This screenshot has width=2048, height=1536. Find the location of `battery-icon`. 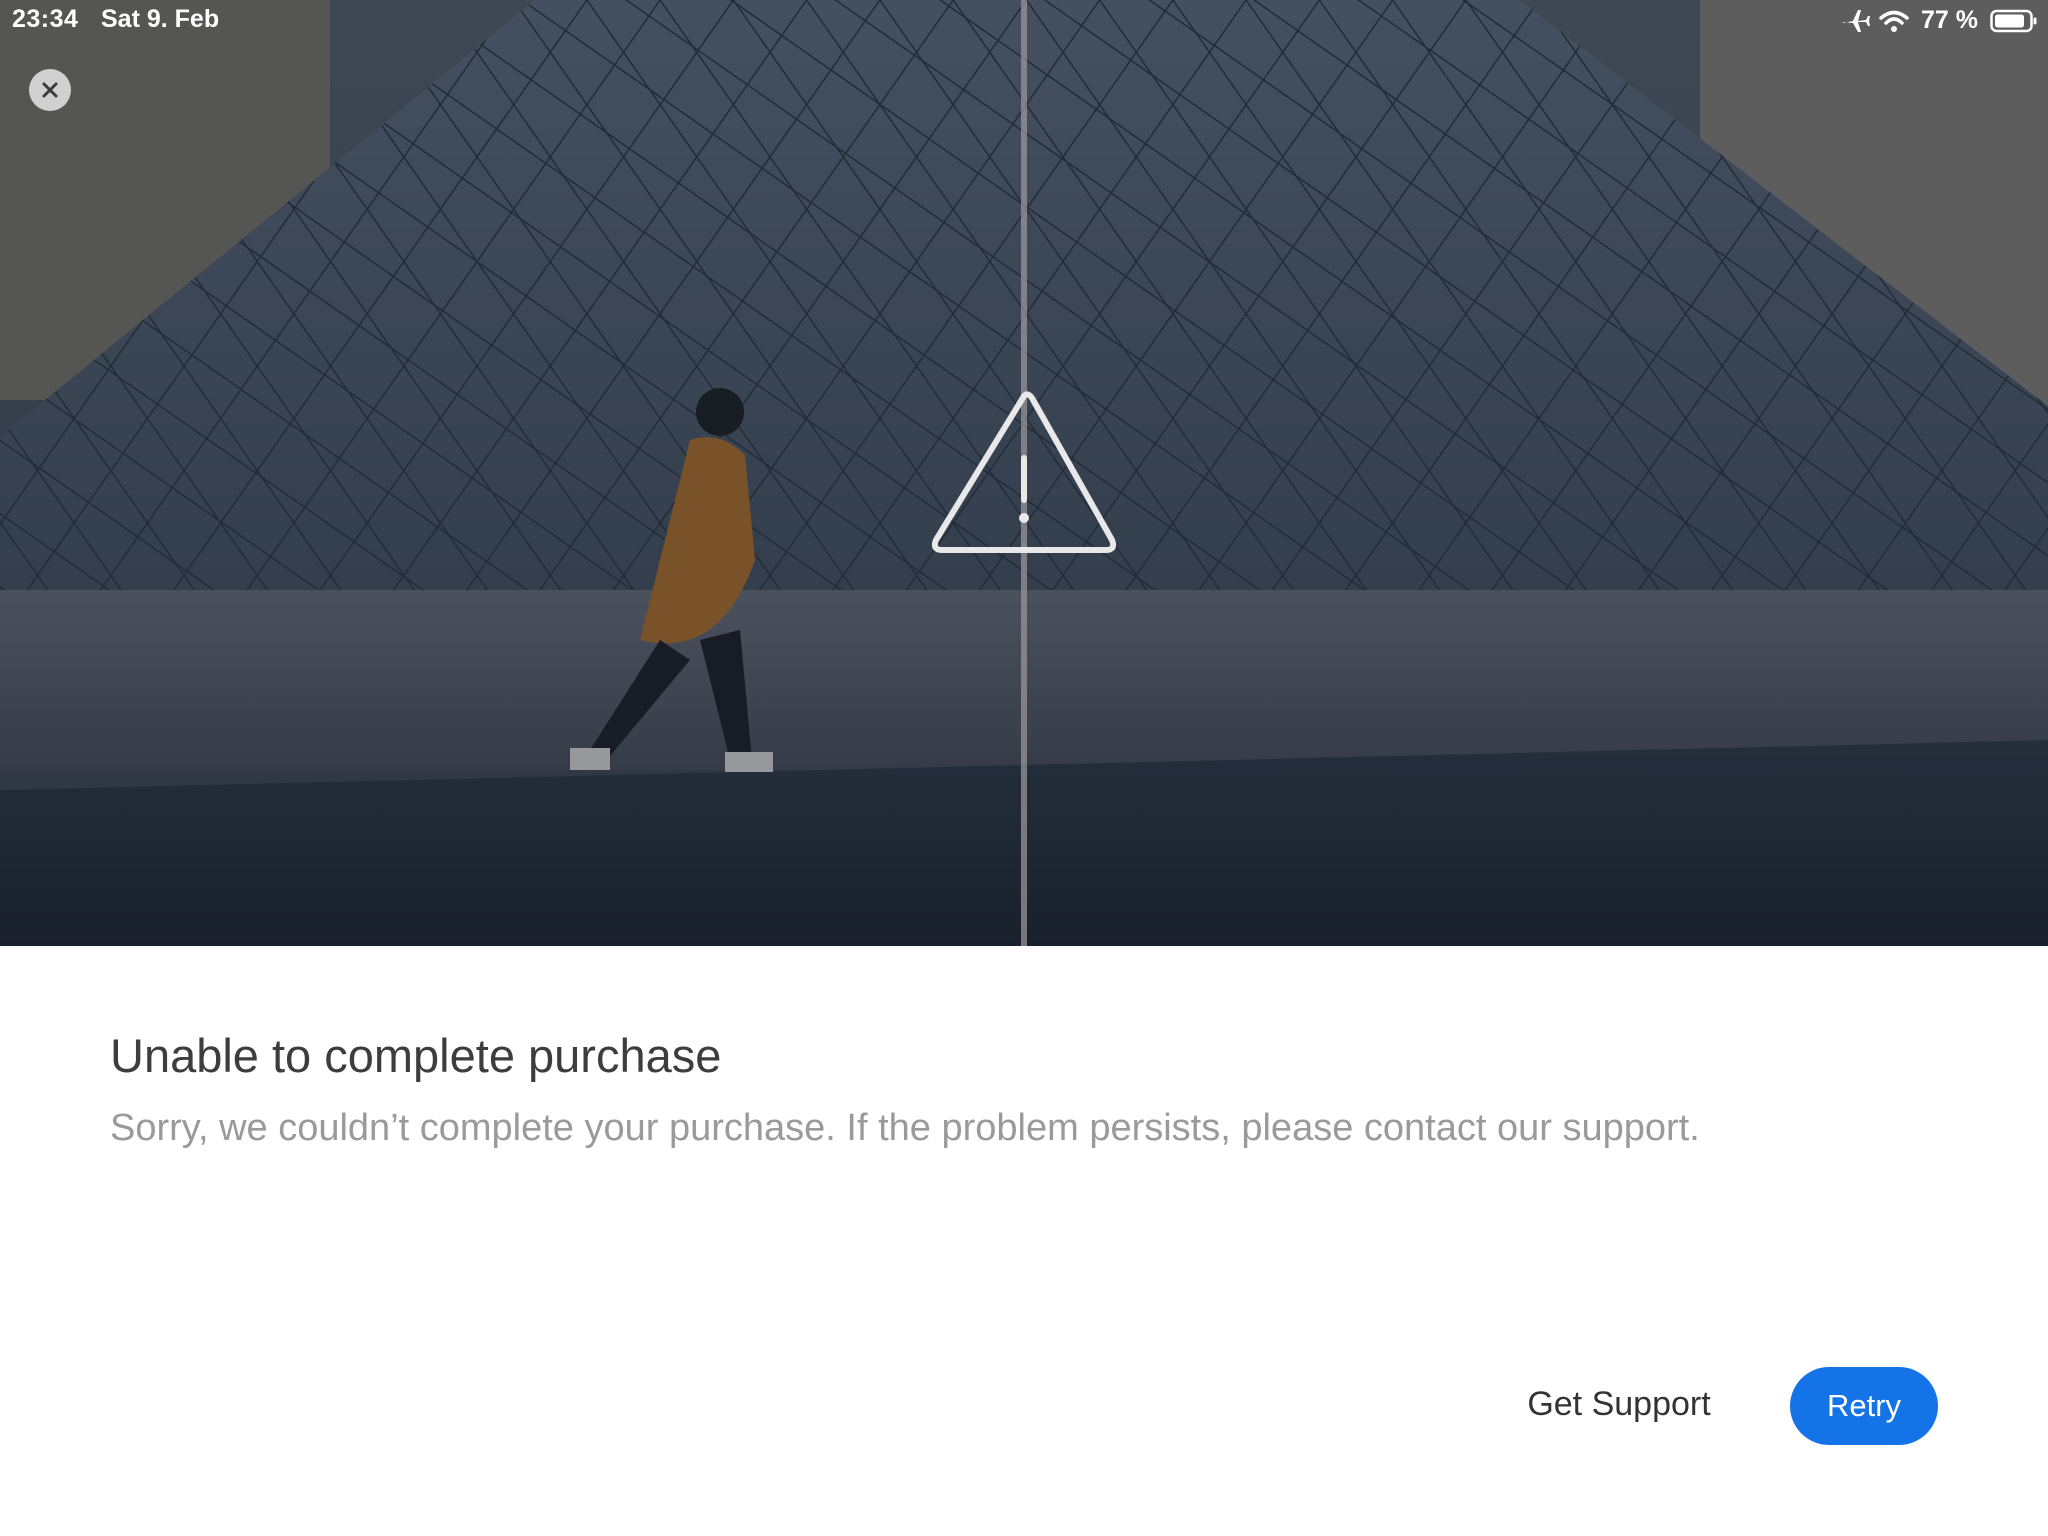

battery-icon is located at coordinates (2013, 20).